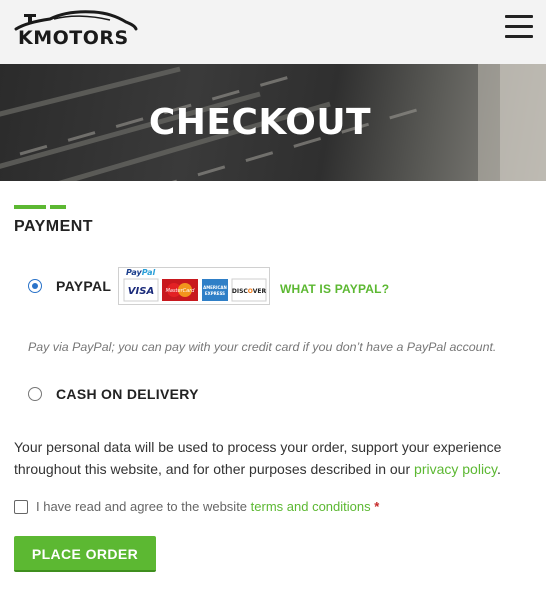 This screenshot has width=546, height=604. Describe the element at coordinates (42, 205) in the screenshot. I see `section-accent-bar` at that location.